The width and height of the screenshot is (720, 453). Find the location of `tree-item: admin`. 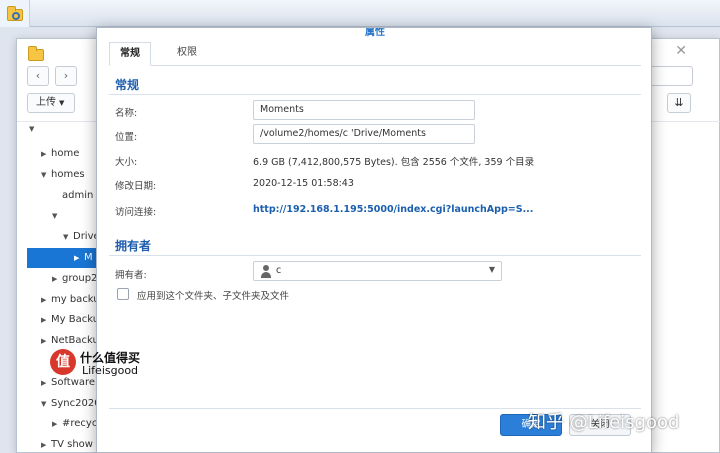

tree-item: admin is located at coordinates (72, 196).